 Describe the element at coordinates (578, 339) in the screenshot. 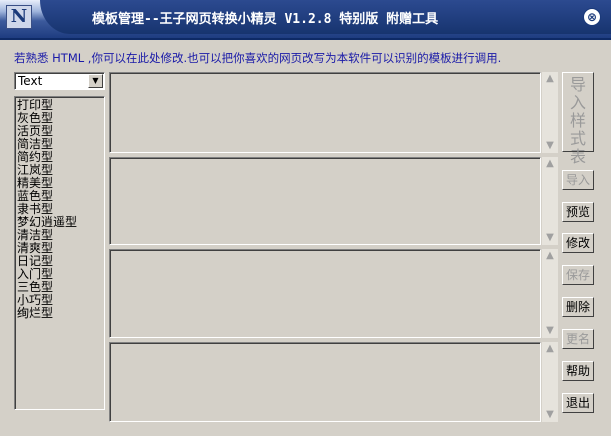

I see `rename-button: 更名` at that location.